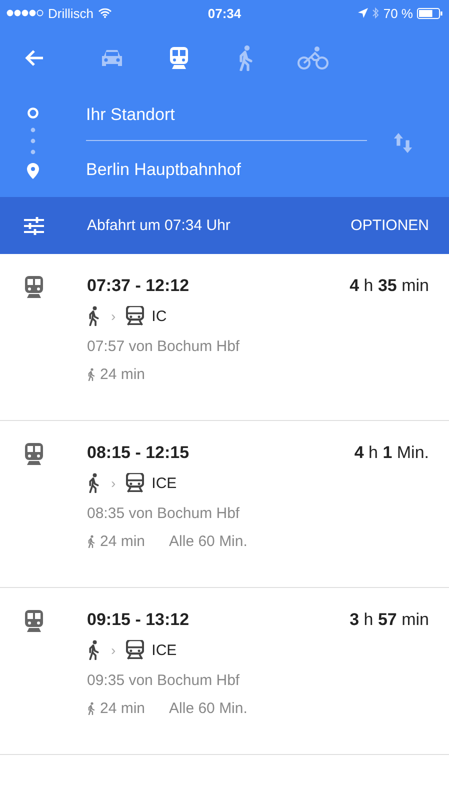 This screenshot has width=449, height=800. What do you see at coordinates (159, 316) in the screenshot?
I see `train-line-label: IC` at bounding box center [159, 316].